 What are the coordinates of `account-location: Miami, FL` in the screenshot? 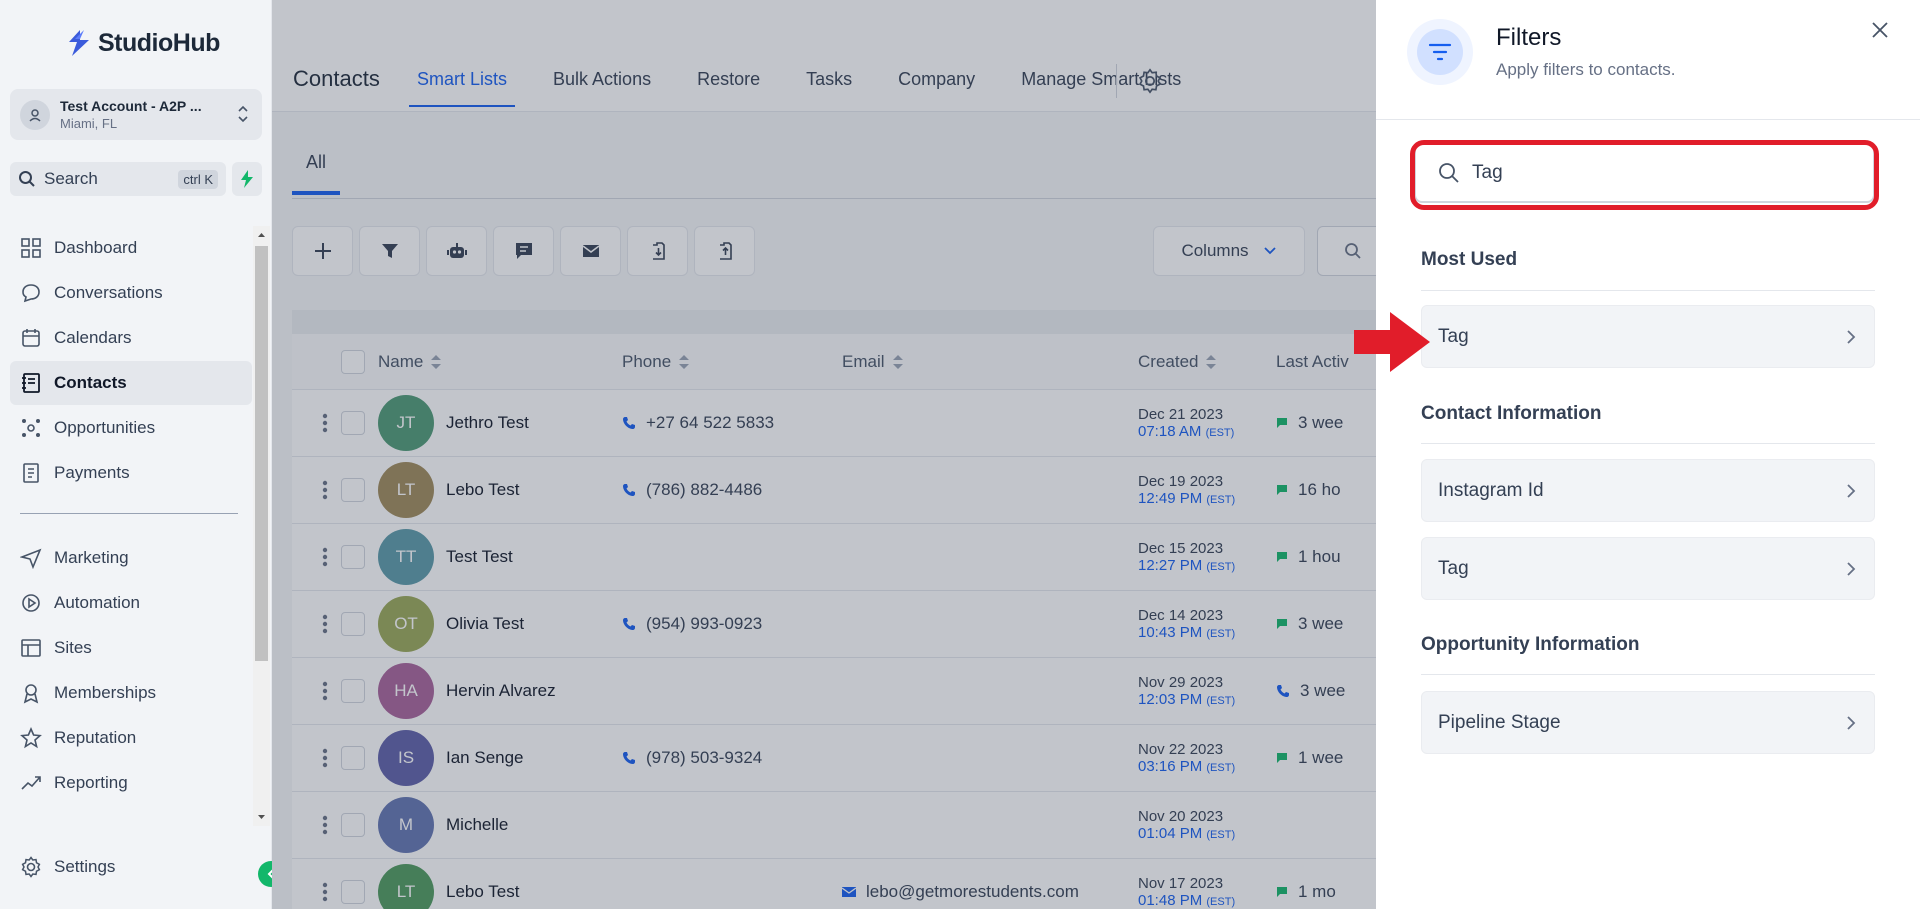 It's located at (89, 123).